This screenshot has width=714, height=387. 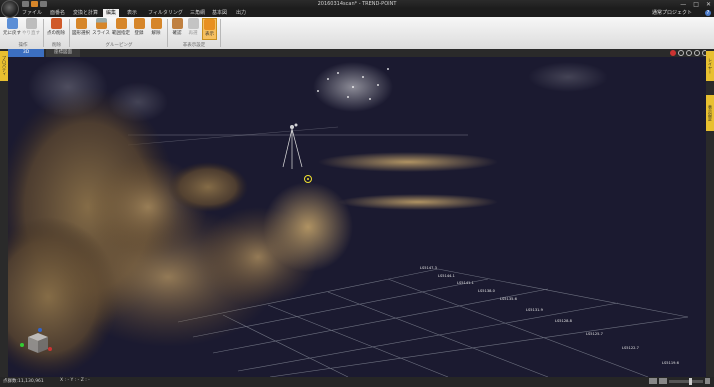 What do you see at coordinates (12, 23) in the screenshot?
I see `undo-icon` at bounding box center [12, 23].